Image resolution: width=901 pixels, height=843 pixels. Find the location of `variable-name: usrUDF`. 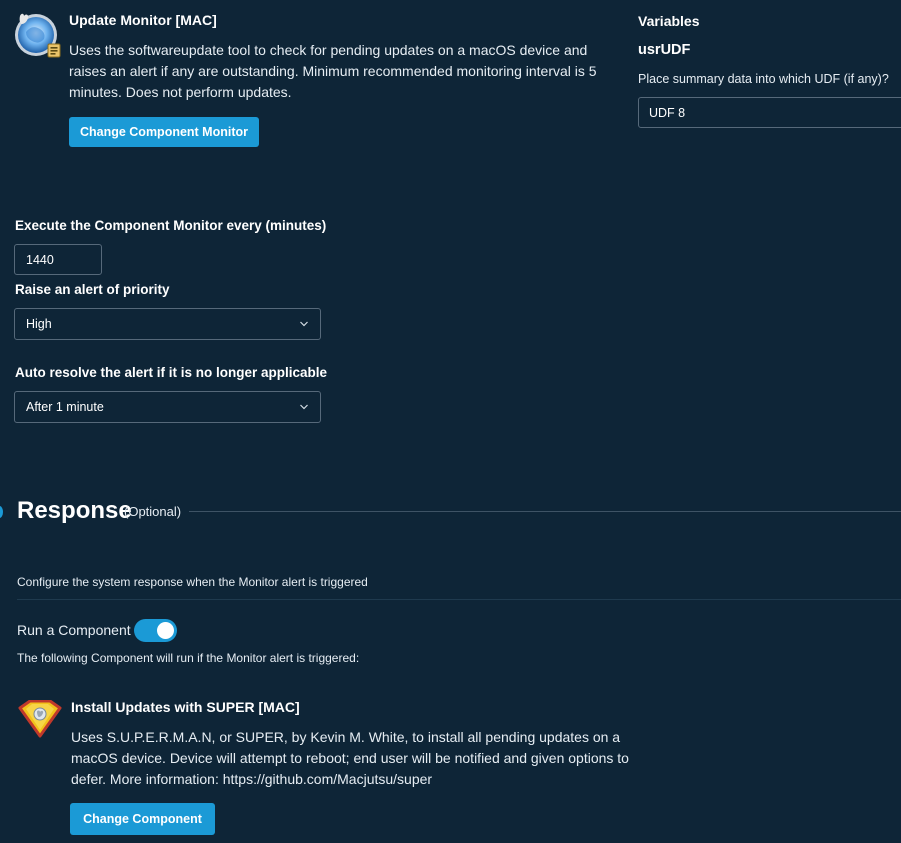

variable-name: usrUDF is located at coordinates (664, 50).